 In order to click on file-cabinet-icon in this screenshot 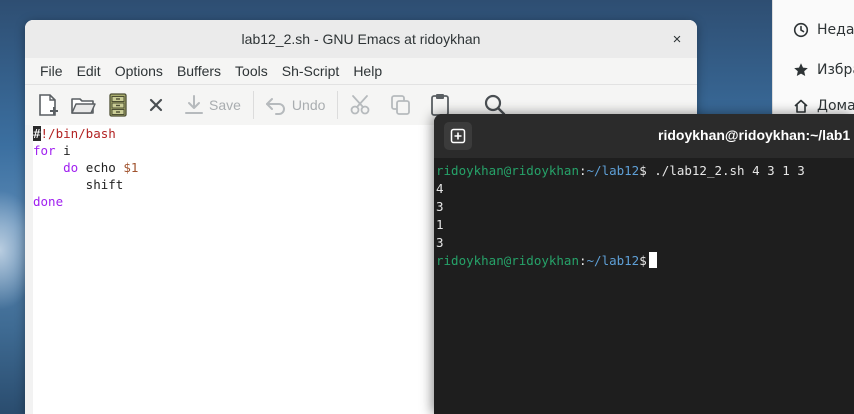, I will do `click(118, 105)`.